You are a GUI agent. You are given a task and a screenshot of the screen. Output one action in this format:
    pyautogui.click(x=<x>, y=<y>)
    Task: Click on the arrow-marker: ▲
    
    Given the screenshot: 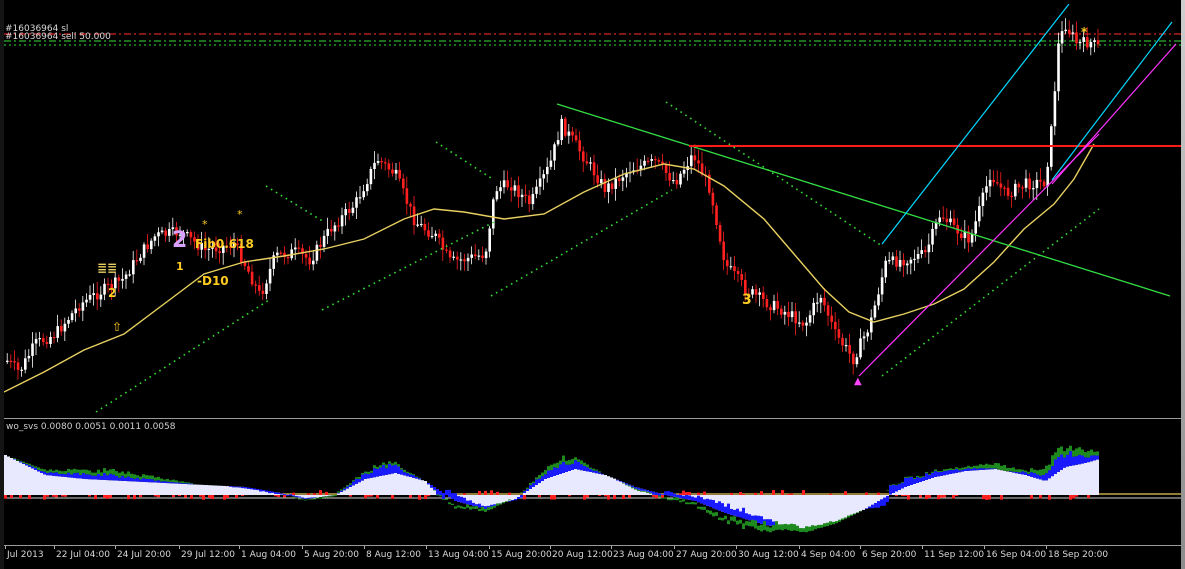 What is the action you would take?
    pyautogui.click(x=858, y=381)
    